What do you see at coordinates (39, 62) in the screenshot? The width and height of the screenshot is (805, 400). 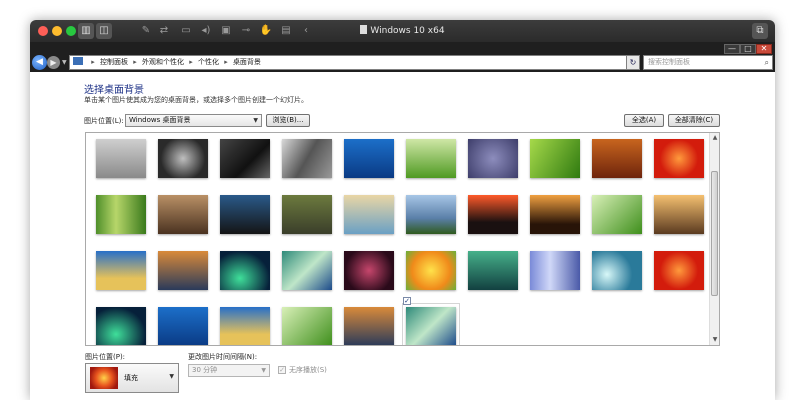 I see `back-button: ◀` at bounding box center [39, 62].